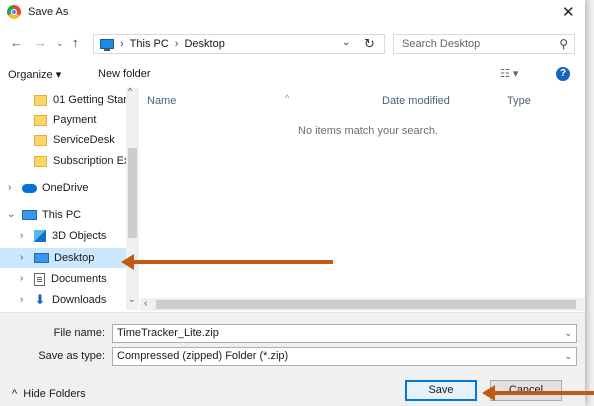 Image resolution: width=594 pixels, height=406 pixels. Describe the element at coordinates (107, 45) in the screenshot. I see `desktop-location-icon` at that location.